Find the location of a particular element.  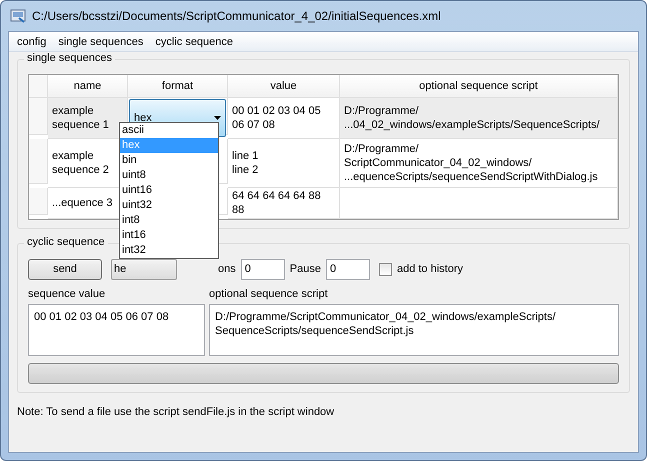

app-icon is located at coordinates (18, 16).